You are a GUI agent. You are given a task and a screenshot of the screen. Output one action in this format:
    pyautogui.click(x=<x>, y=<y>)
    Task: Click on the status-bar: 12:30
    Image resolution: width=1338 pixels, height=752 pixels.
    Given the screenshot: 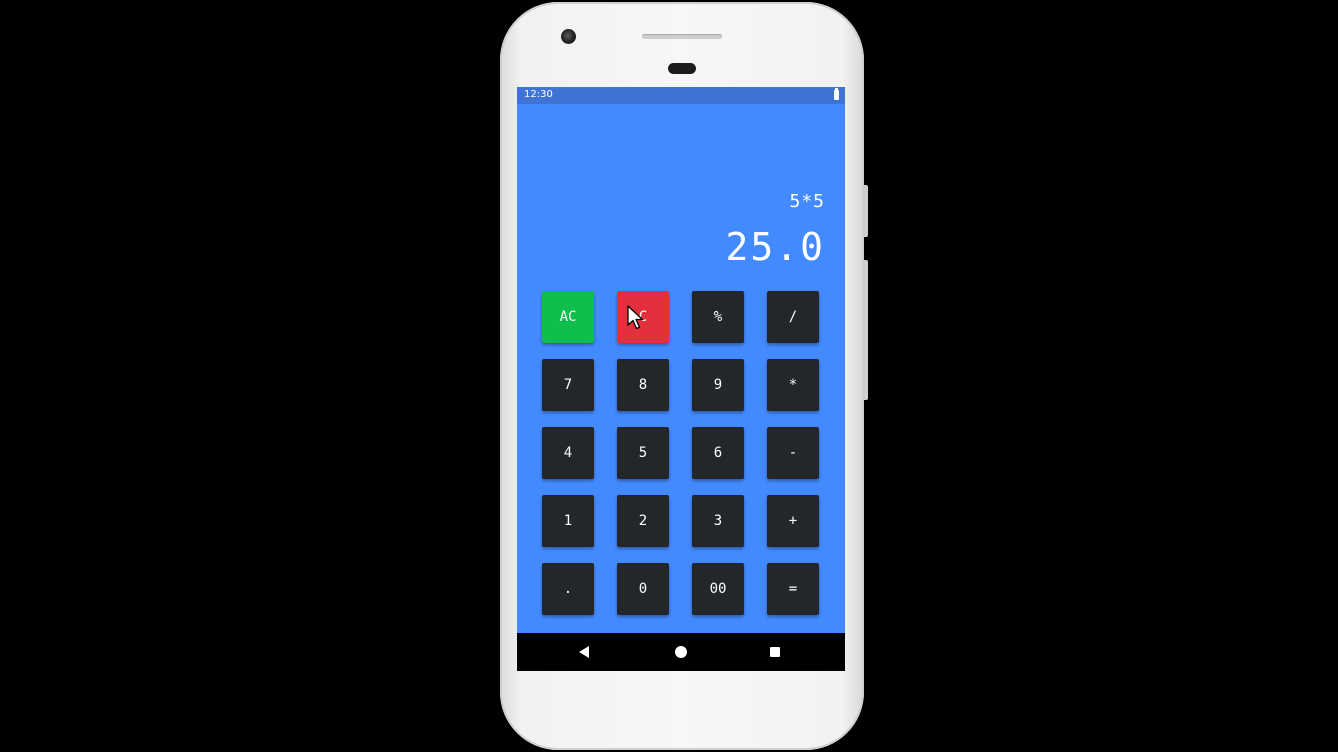 What is the action you would take?
    pyautogui.click(x=681, y=95)
    